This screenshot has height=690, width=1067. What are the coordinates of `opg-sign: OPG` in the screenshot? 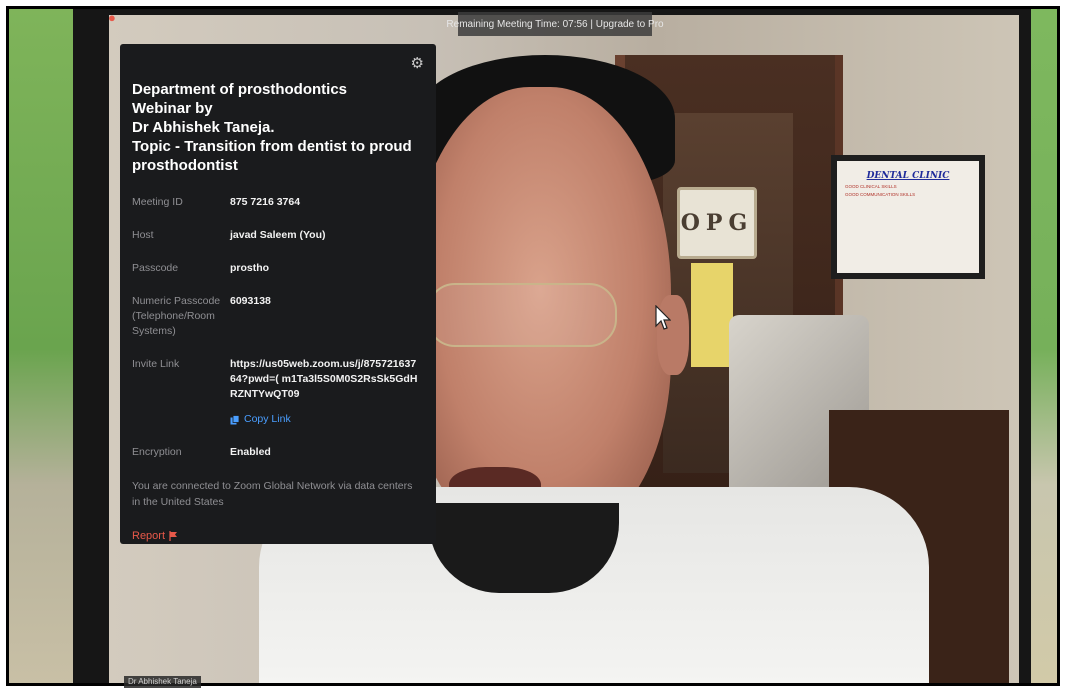 It's located at (717, 223).